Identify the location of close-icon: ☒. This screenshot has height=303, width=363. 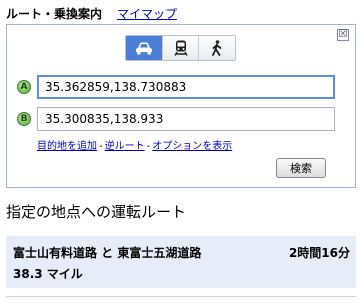
(343, 35).